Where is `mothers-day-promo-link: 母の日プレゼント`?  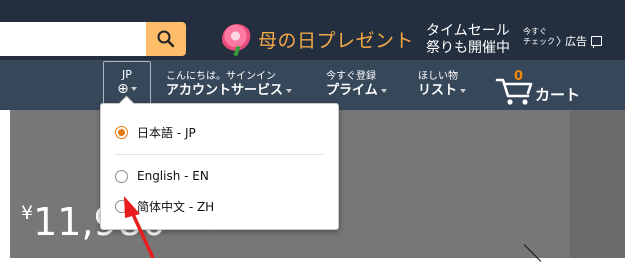
mothers-day-promo-link: 母の日プレゼント is located at coordinates (318, 39).